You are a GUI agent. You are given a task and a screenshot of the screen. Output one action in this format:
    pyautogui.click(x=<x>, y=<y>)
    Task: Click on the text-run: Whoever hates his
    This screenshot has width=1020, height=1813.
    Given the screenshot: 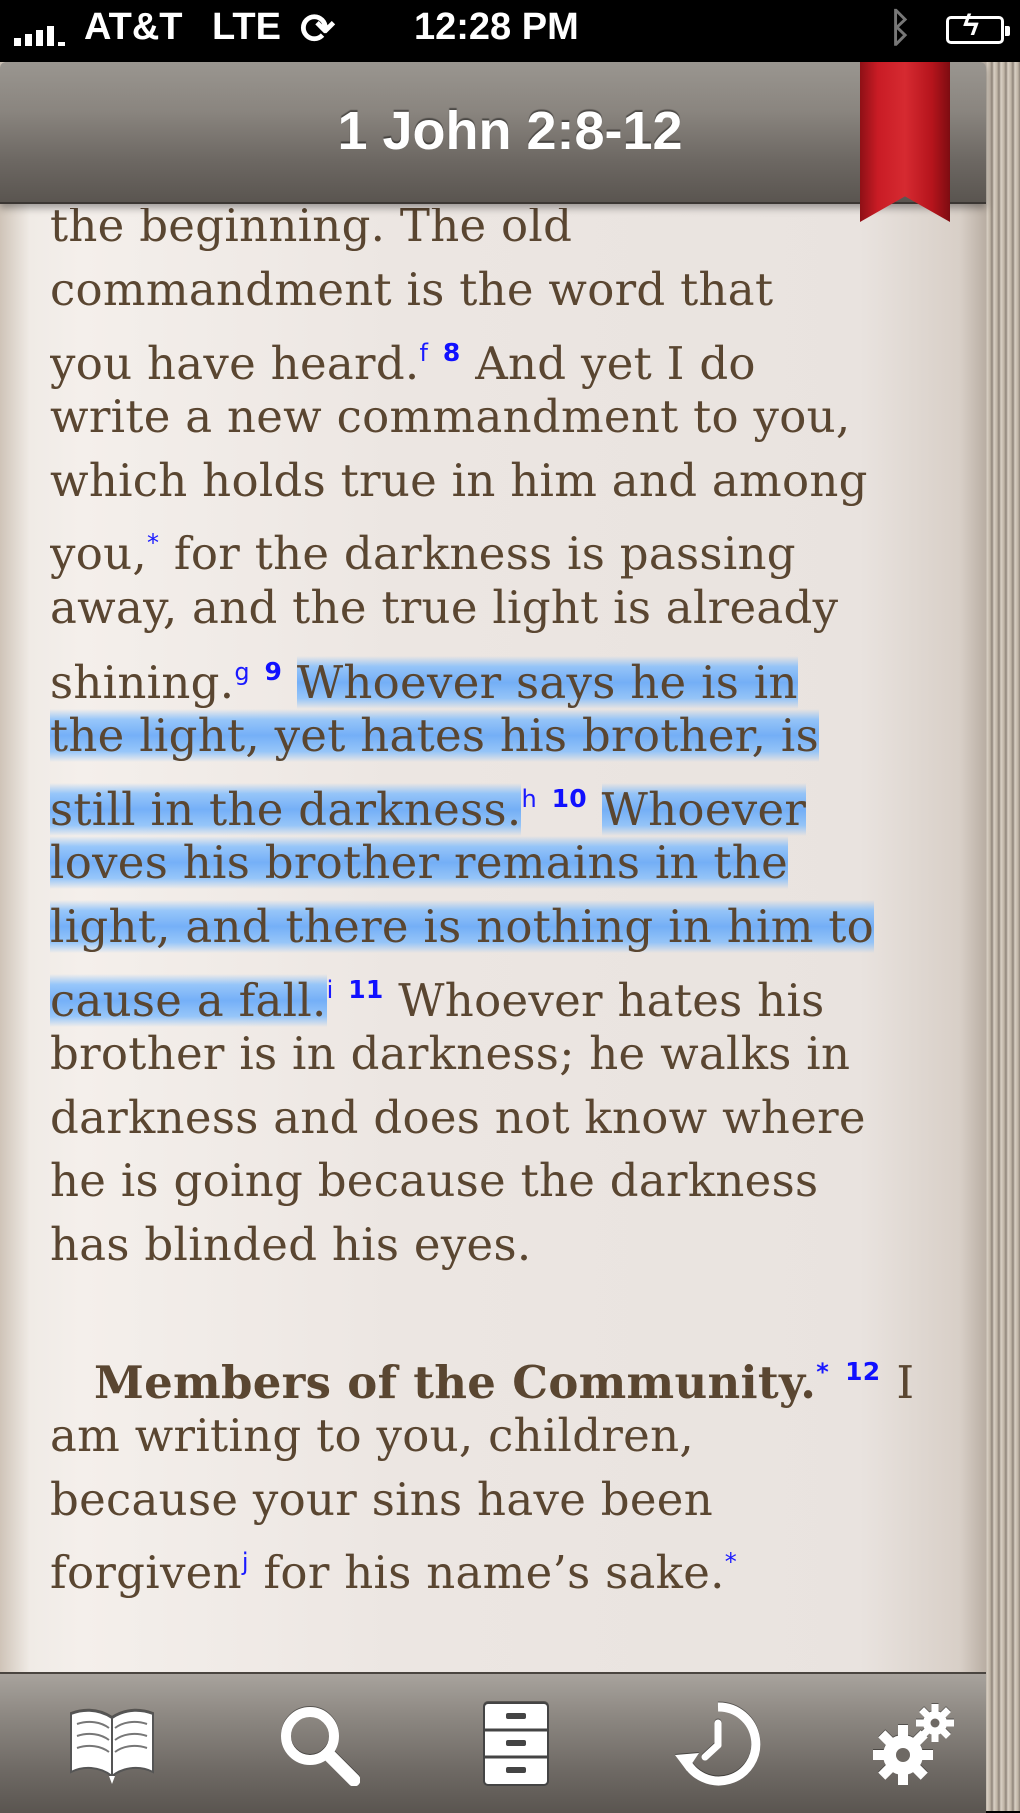 What is the action you would take?
    pyautogui.click(x=611, y=1001)
    